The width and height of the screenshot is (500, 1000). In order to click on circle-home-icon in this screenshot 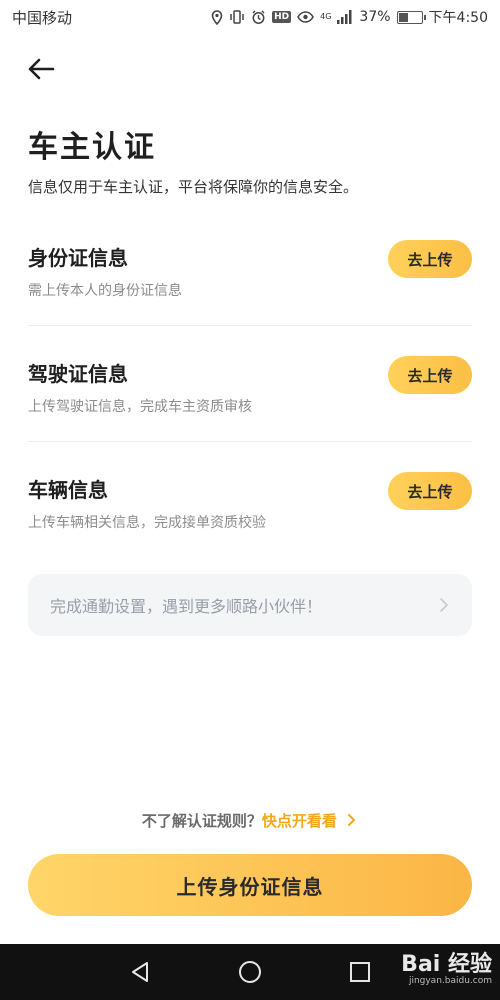, I will do `click(250, 972)`.